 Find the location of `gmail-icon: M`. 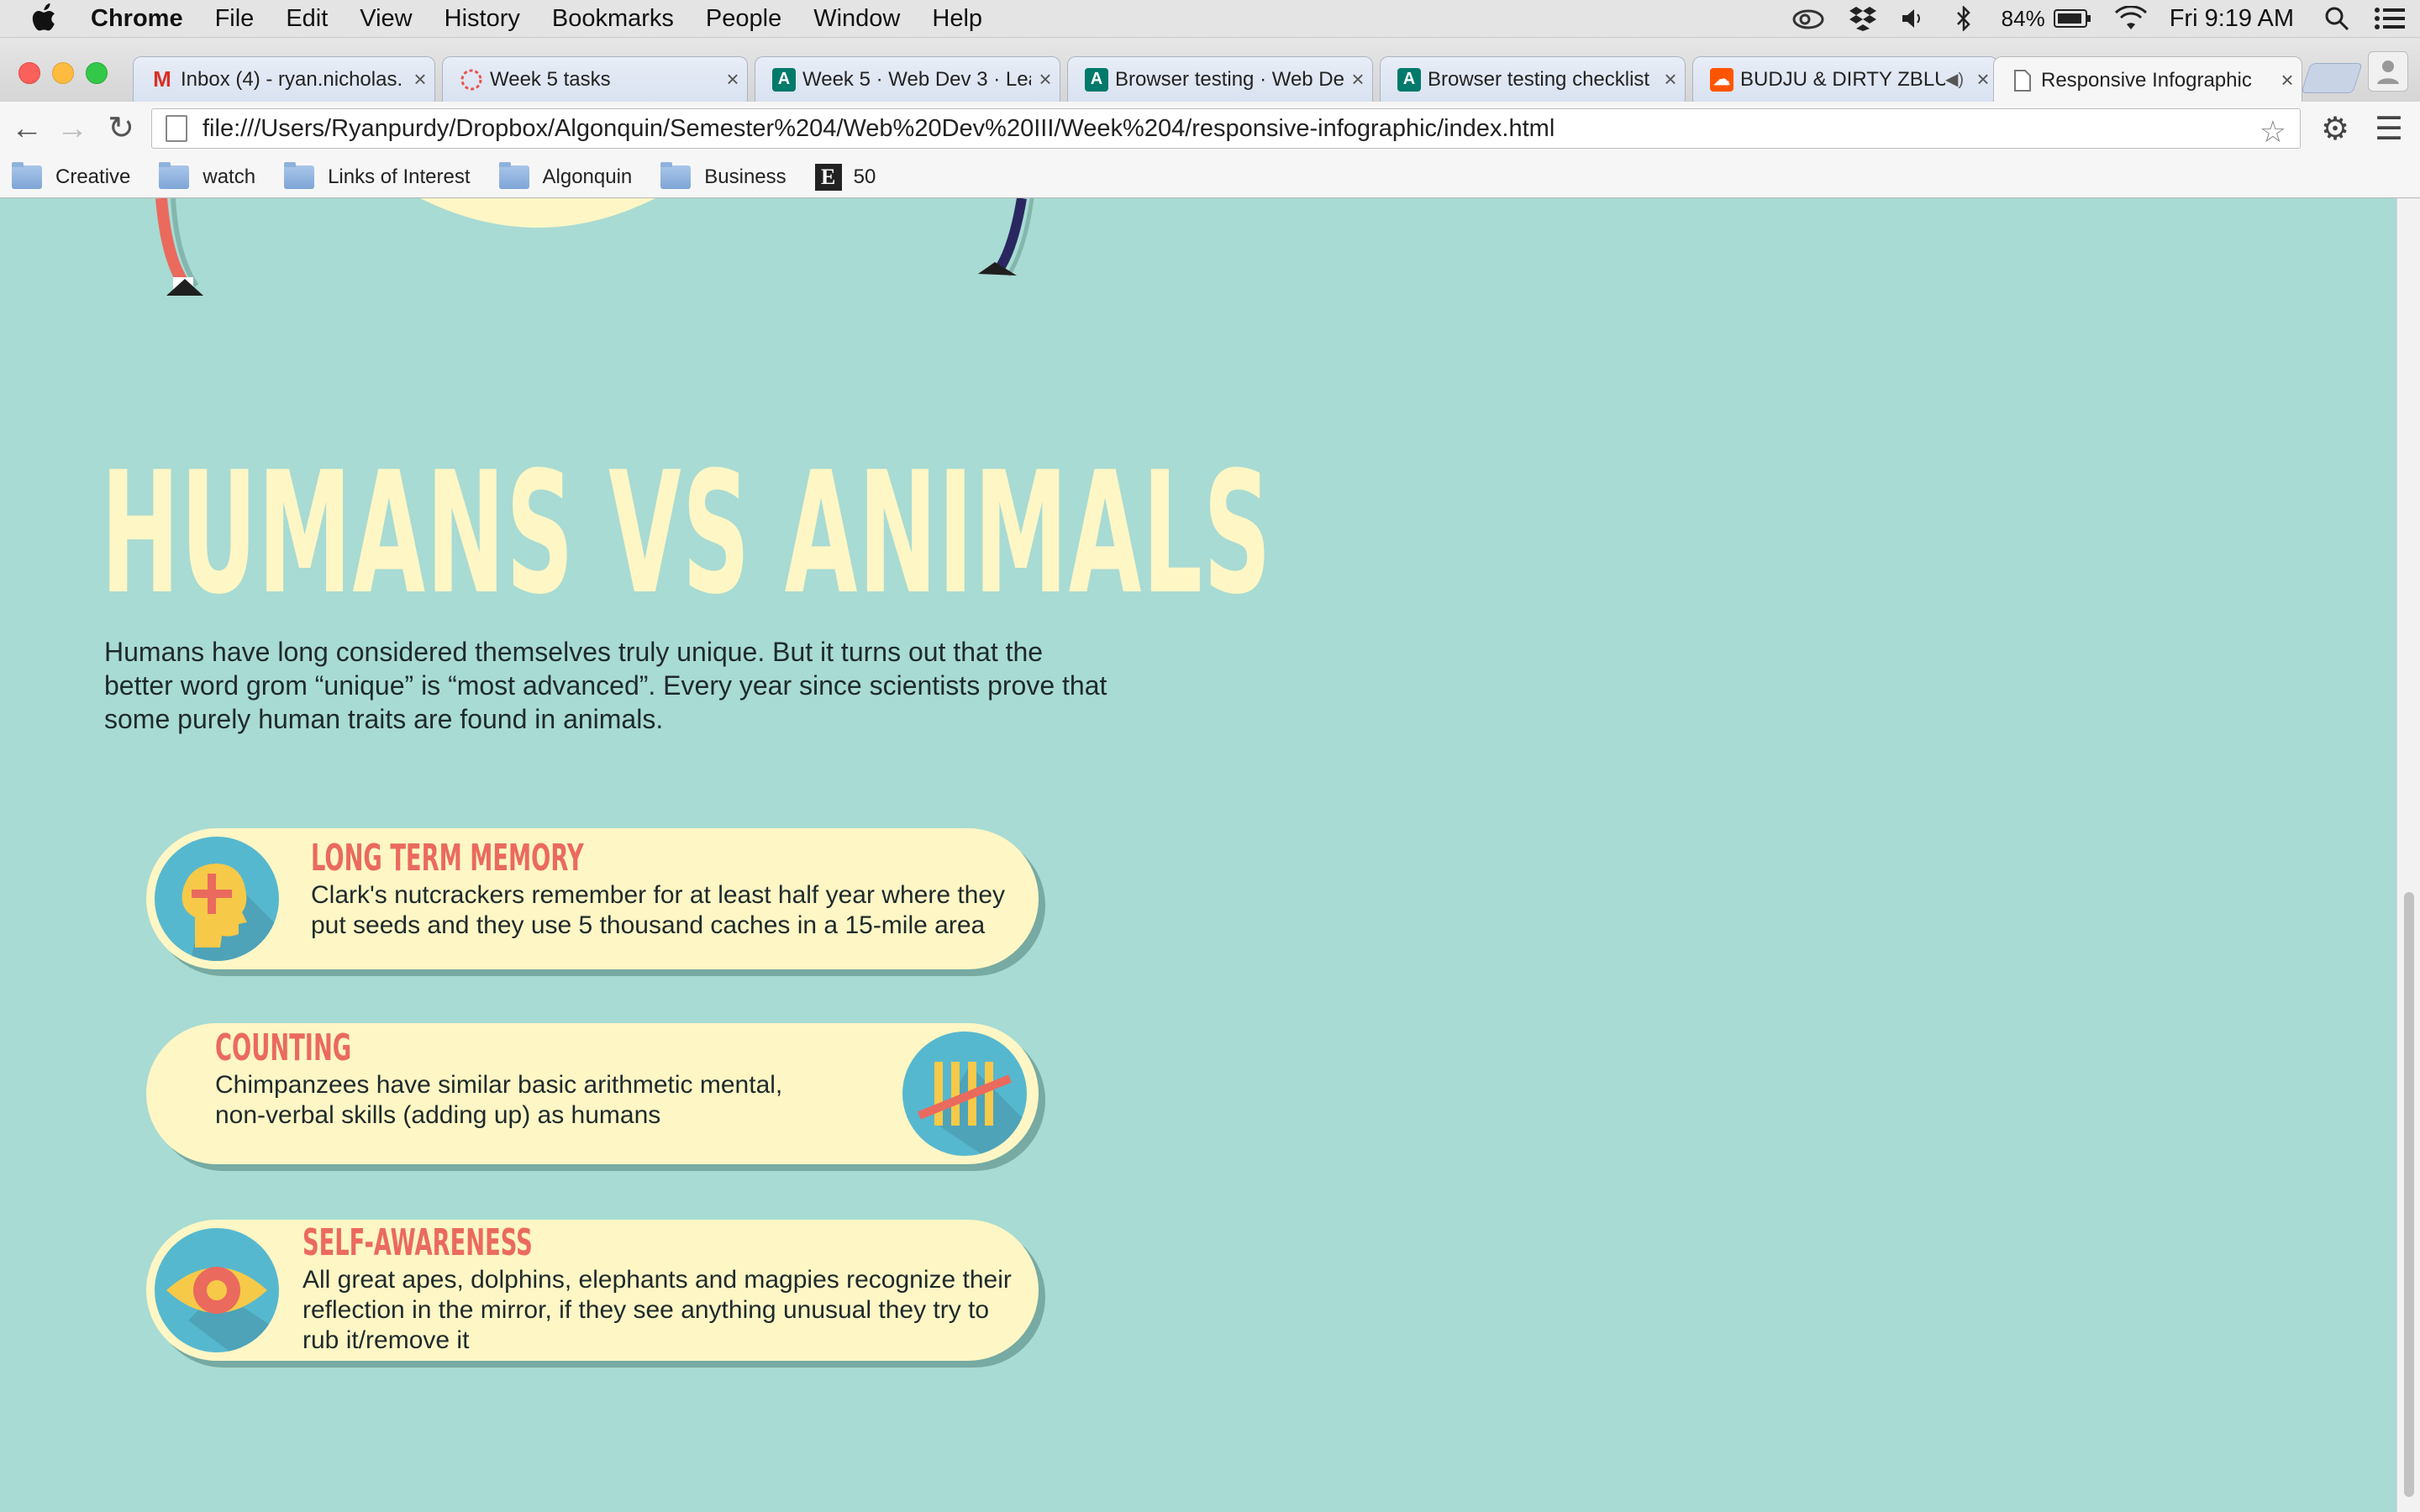

gmail-icon: M is located at coordinates (162, 79).